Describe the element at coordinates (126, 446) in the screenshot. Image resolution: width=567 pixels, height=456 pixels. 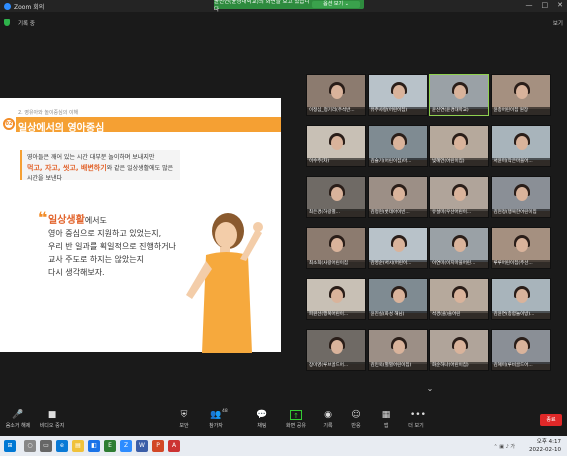
I see `zoom-taskbar-icon: Z` at that location.